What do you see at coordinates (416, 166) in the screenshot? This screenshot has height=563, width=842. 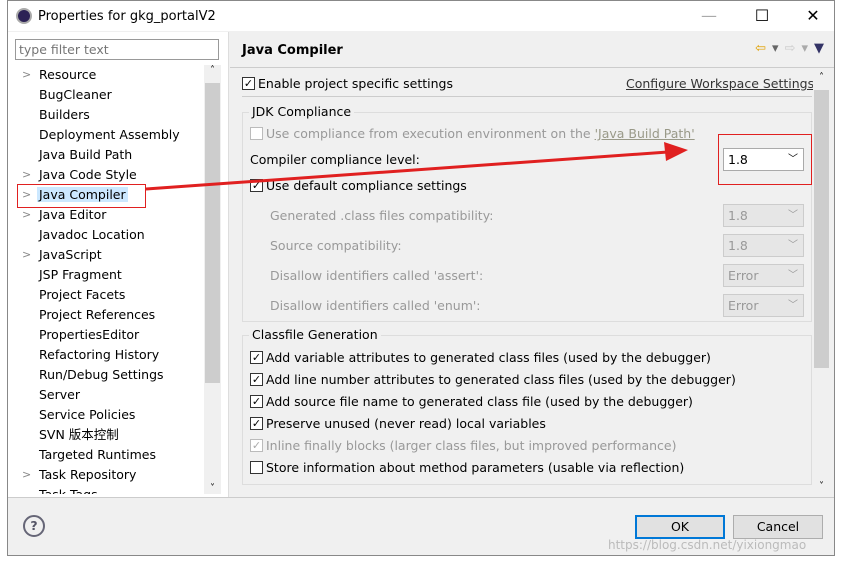 I see `annotation-arrow` at bounding box center [416, 166].